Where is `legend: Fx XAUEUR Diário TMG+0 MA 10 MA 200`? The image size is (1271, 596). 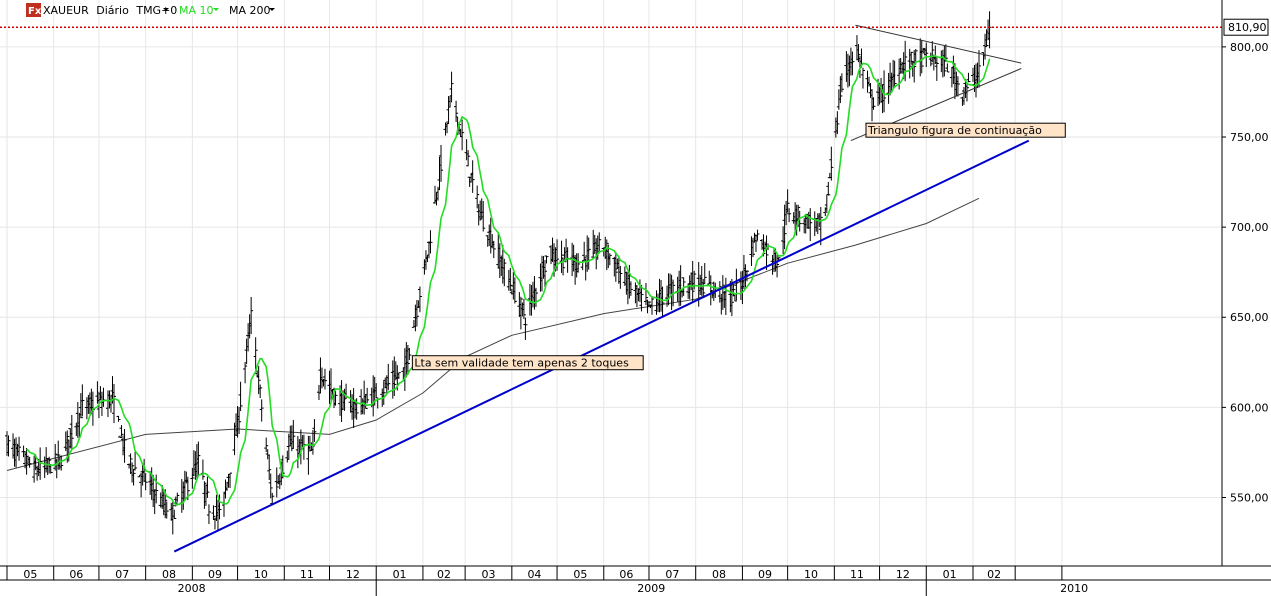 legend: Fx XAUEUR Diário TMG+0 MA 10 MA 200 is located at coordinates (150, 10).